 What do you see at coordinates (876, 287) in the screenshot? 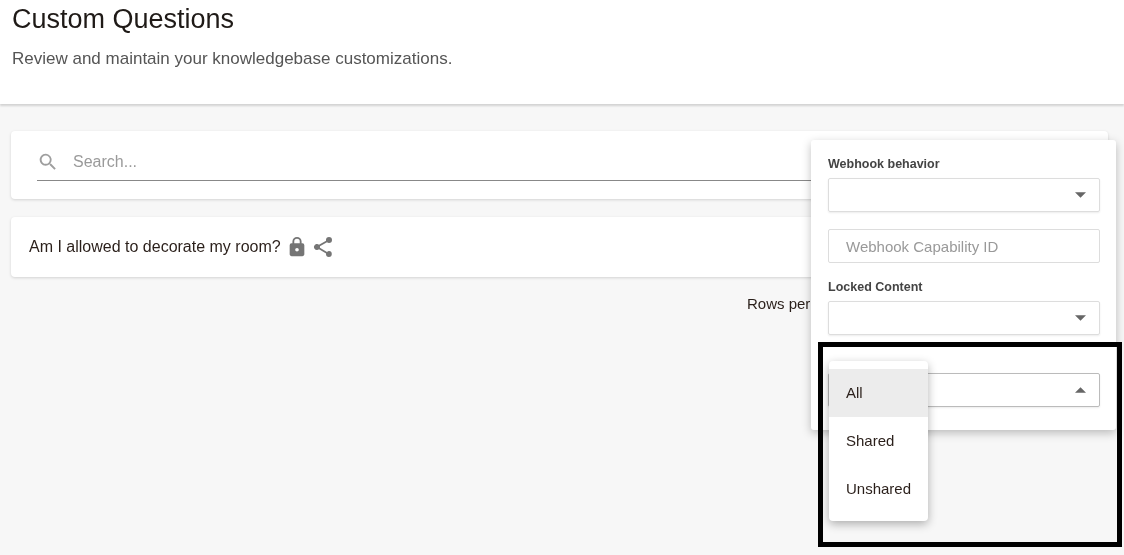
I see `field-label: Locked Content` at bounding box center [876, 287].